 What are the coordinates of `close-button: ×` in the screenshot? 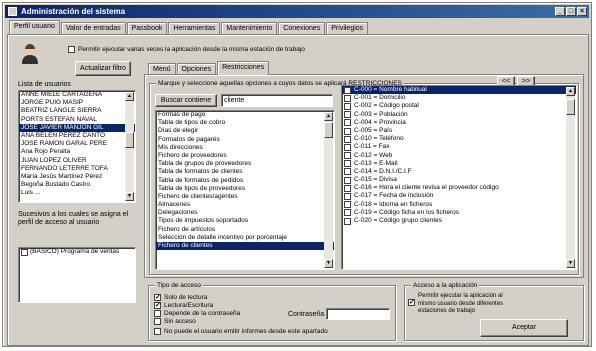 It's located at (582, 11).